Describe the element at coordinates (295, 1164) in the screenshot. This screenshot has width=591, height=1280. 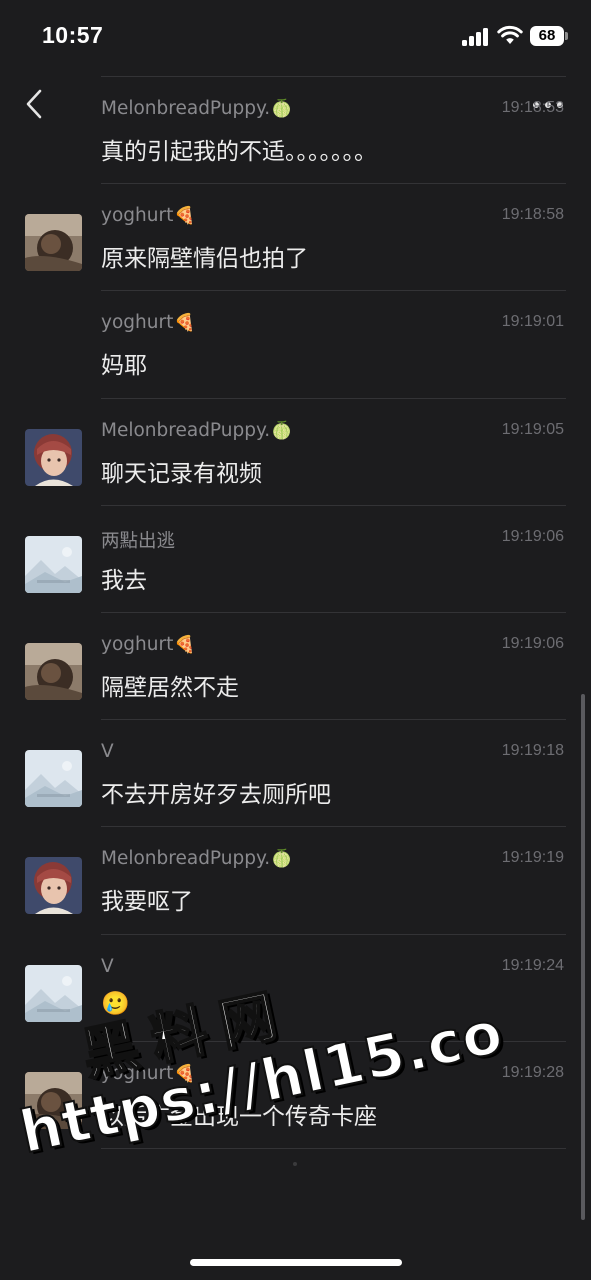
I see `scroll-dot` at that location.